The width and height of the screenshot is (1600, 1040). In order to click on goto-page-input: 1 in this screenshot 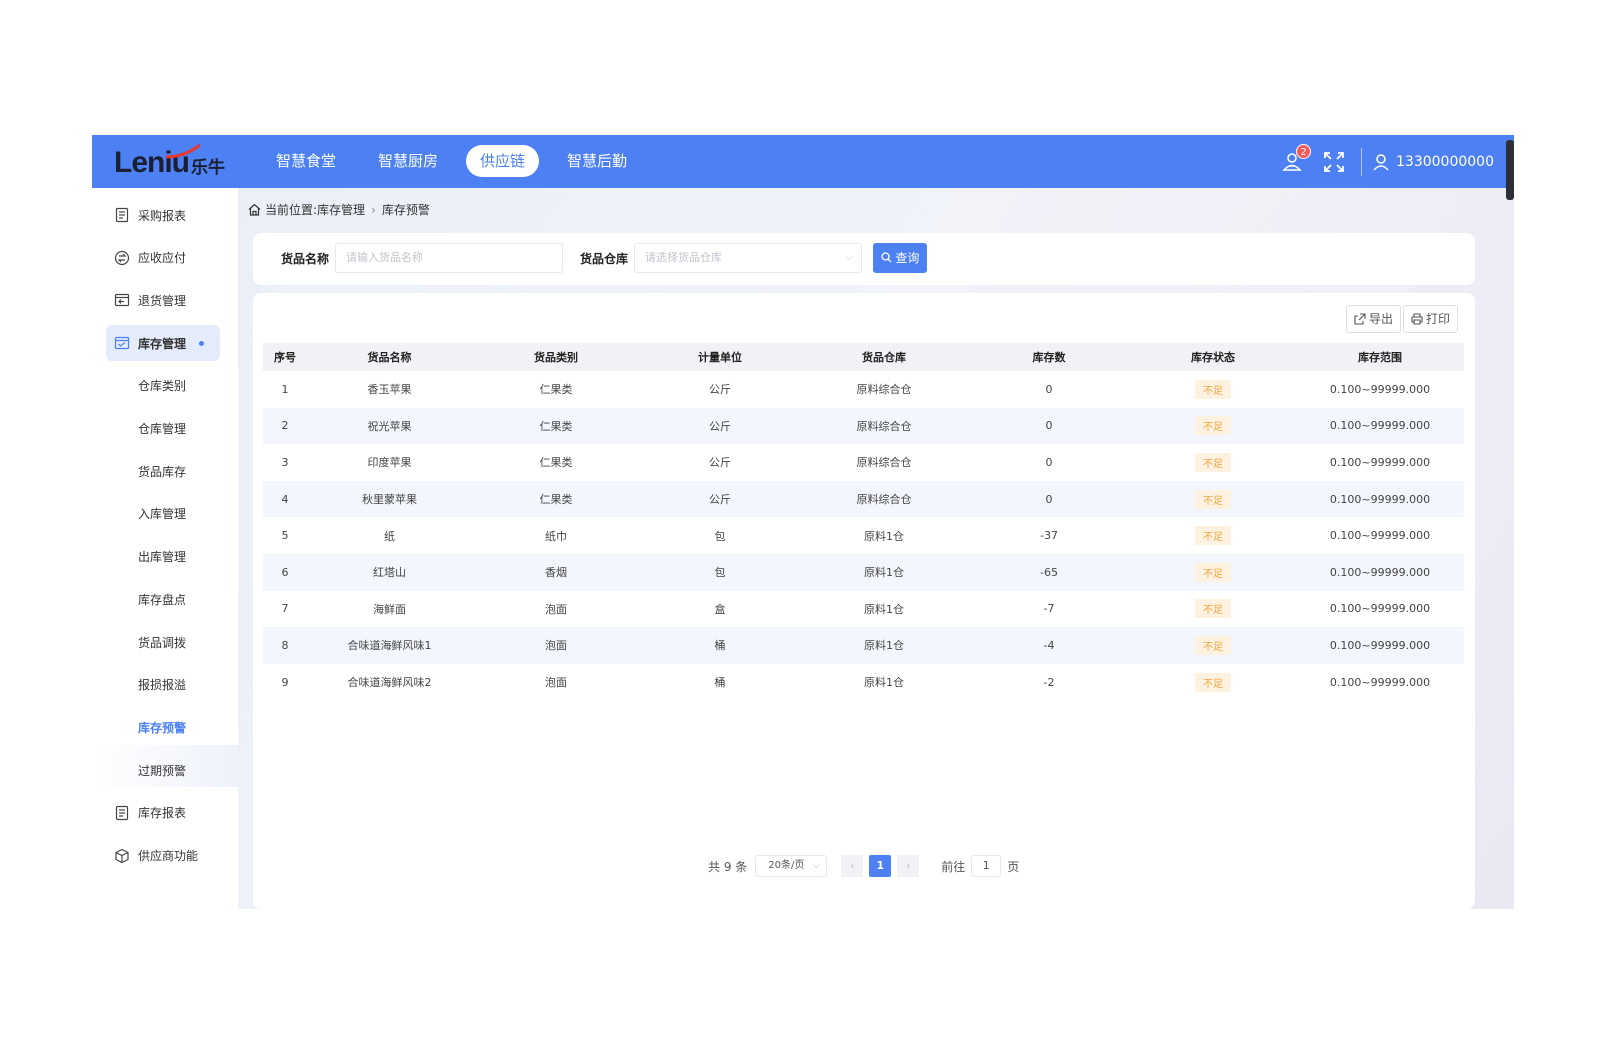, I will do `click(986, 866)`.